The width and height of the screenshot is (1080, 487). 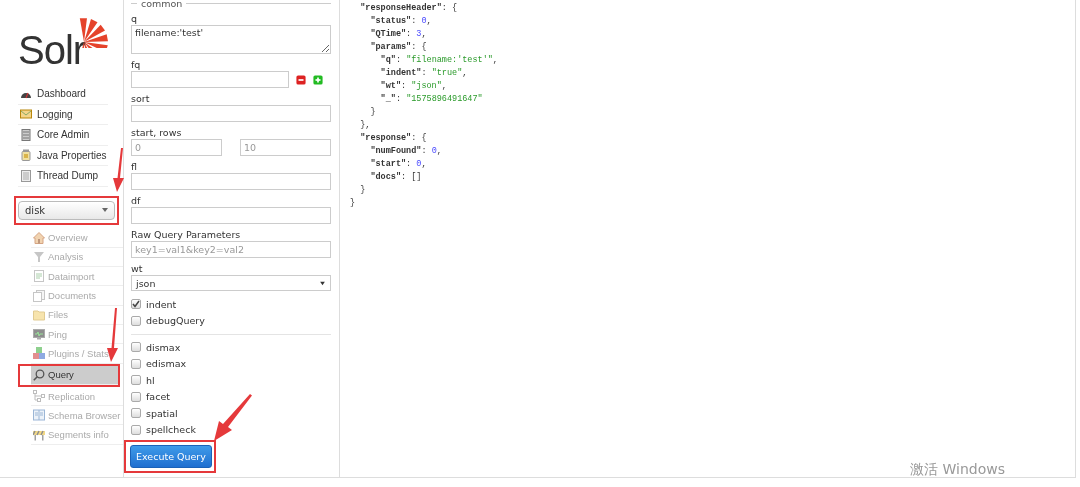 I want to click on number-field: 0, so click(x=176, y=147).